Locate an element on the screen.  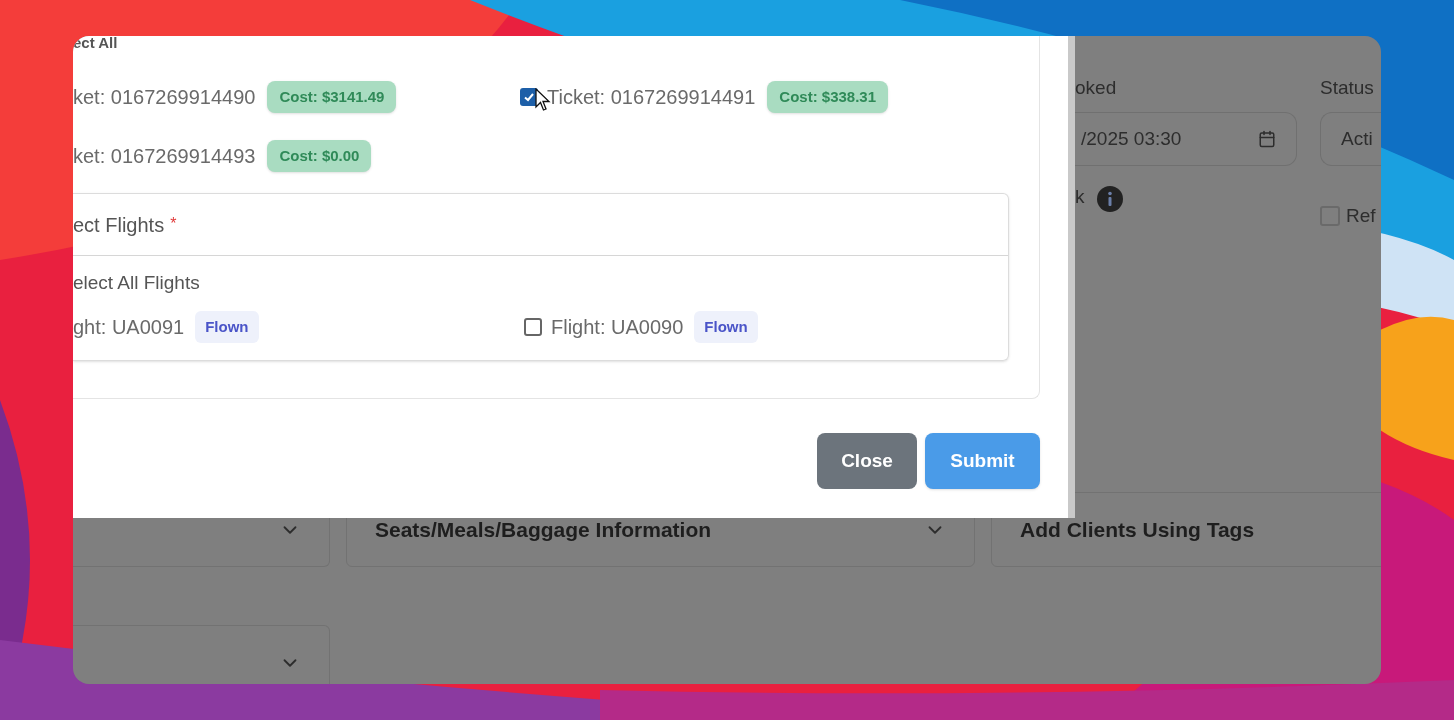
field-label: oked is located at coordinates (1096, 88).